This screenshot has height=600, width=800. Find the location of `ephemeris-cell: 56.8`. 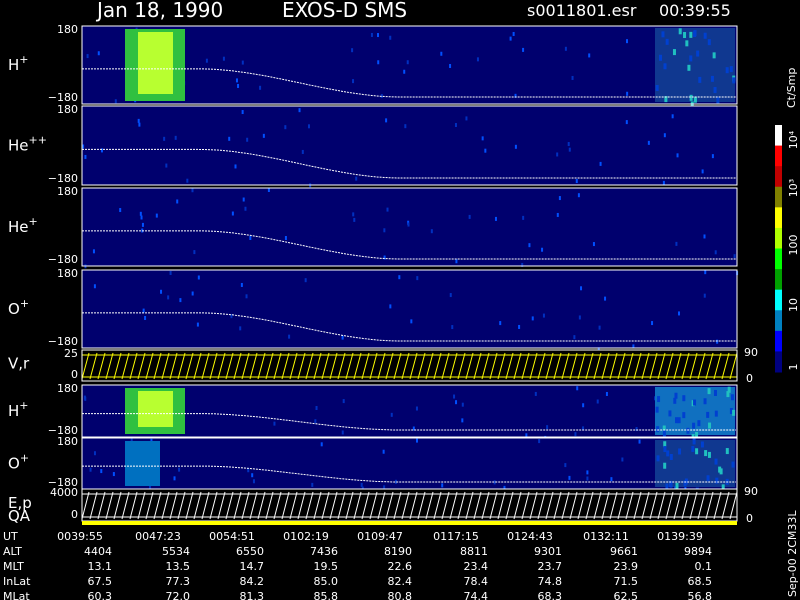

ephemeris-cell: 56.8 is located at coordinates (700, 595).